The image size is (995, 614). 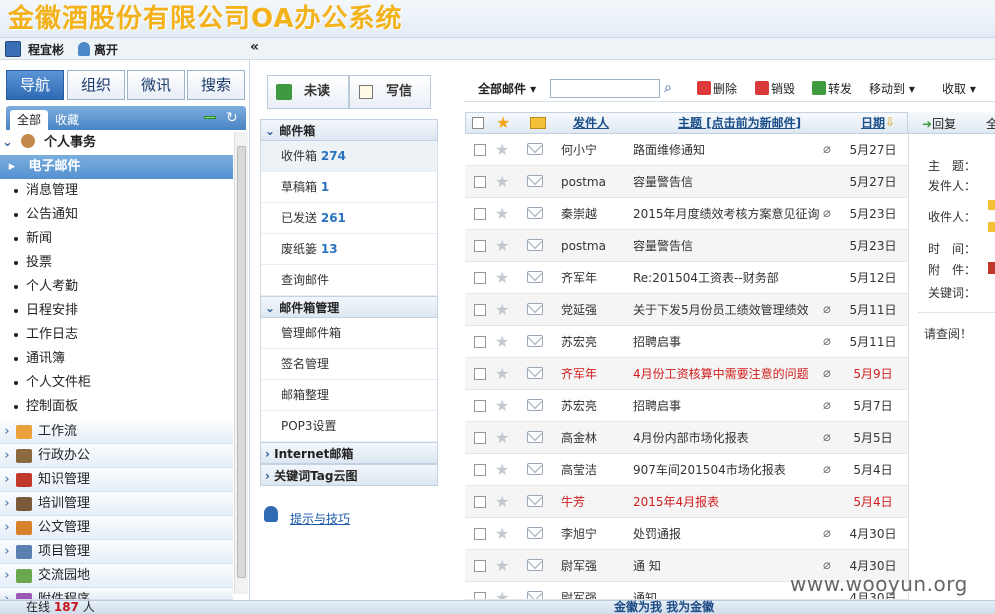 What do you see at coordinates (728, 534) in the screenshot?
I see `email-subject: 处罚通报` at bounding box center [728, 534].